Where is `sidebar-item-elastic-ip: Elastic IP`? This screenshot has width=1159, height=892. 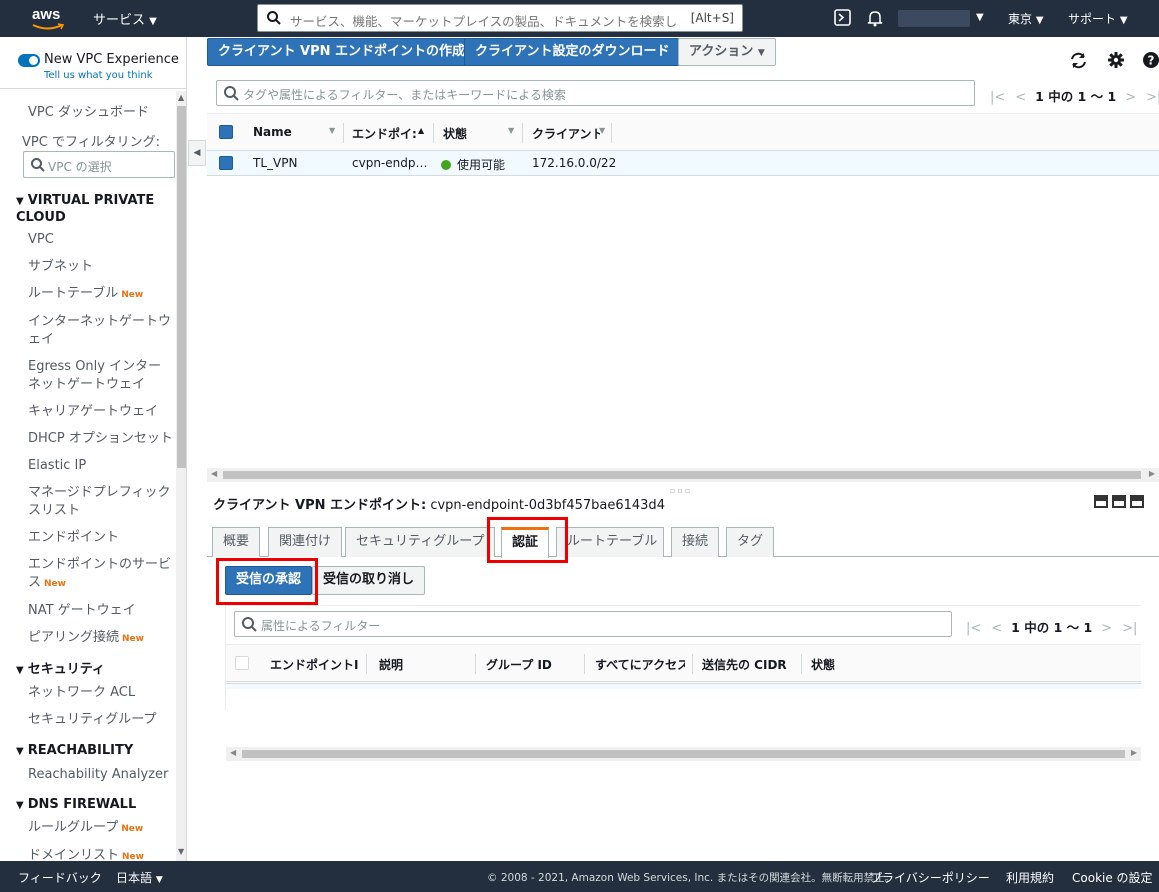 sidebar-item-elastic-ip: Elastic IP is located at coordinates (101, 466).